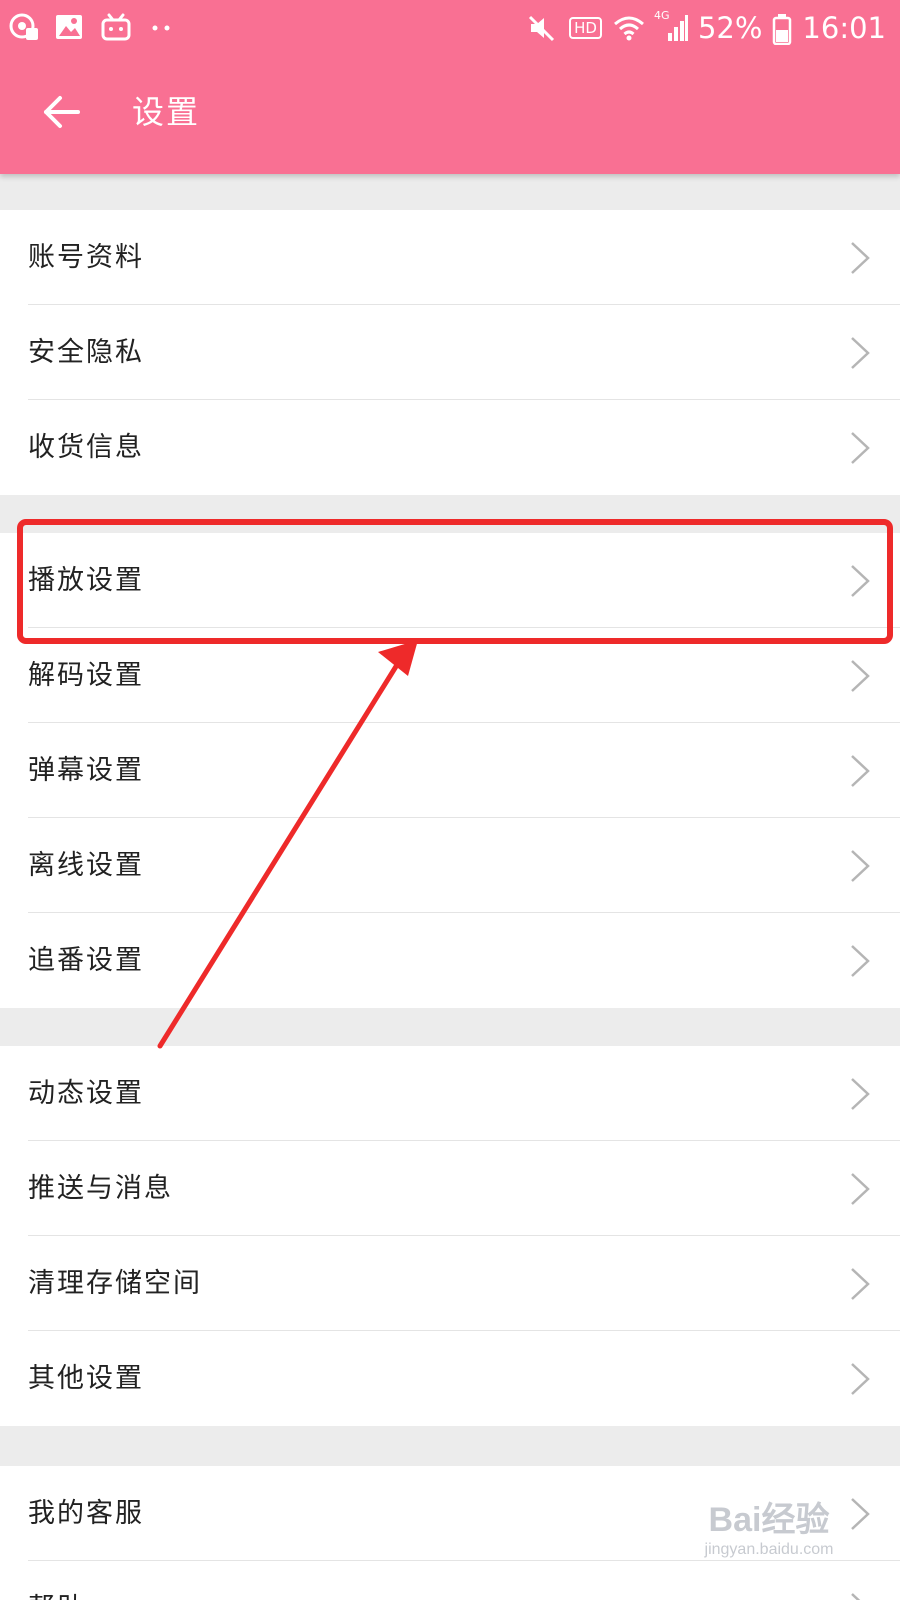 The image size is (900, 1600). I want to click on settings-item-security-privacy: 安全隐私, so click(450, 352).